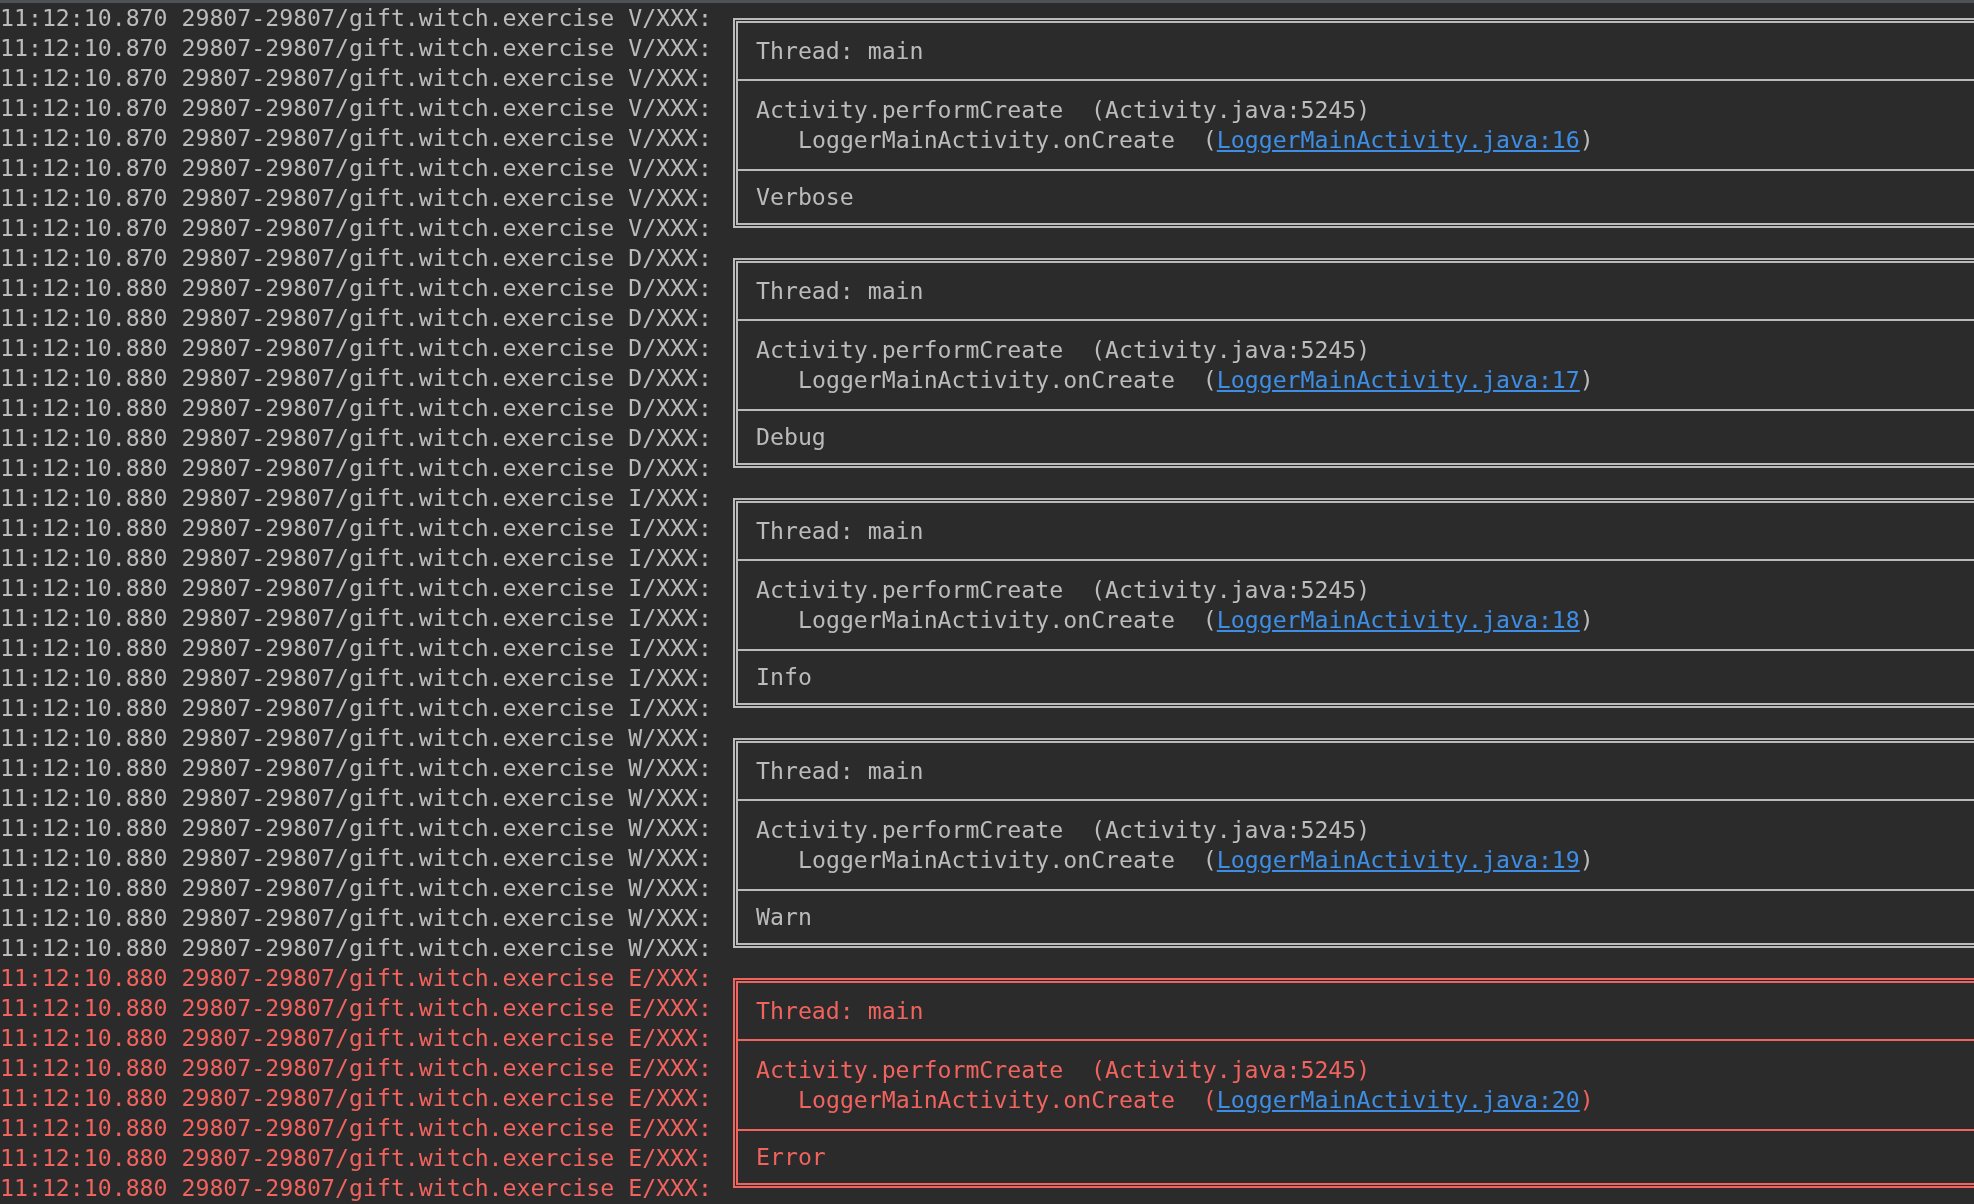 The image size is (1974, 1204). What do you see at coordinates (784, 677) in the screenshot?
I see `log-message: Info` at bounding box center [784, 677].